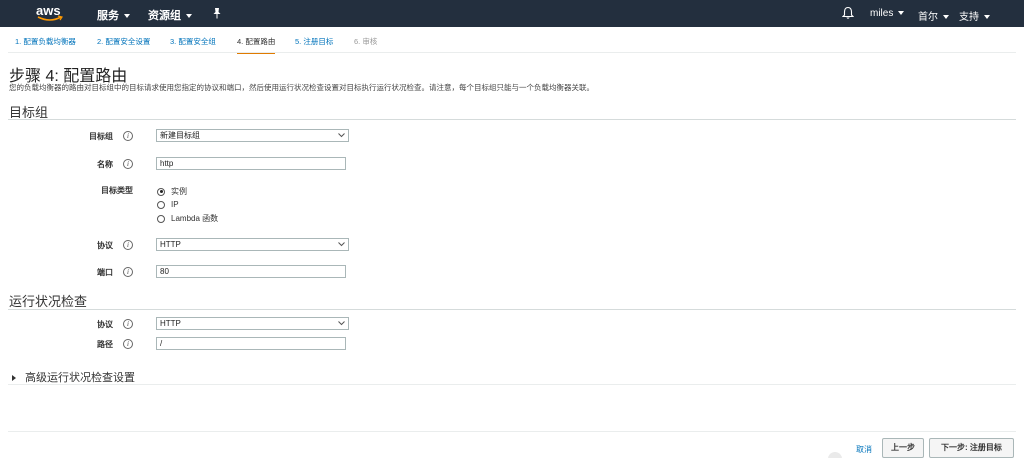  I want to click on target-type-option-lambda: Lambda 函数, so click(187, 218).